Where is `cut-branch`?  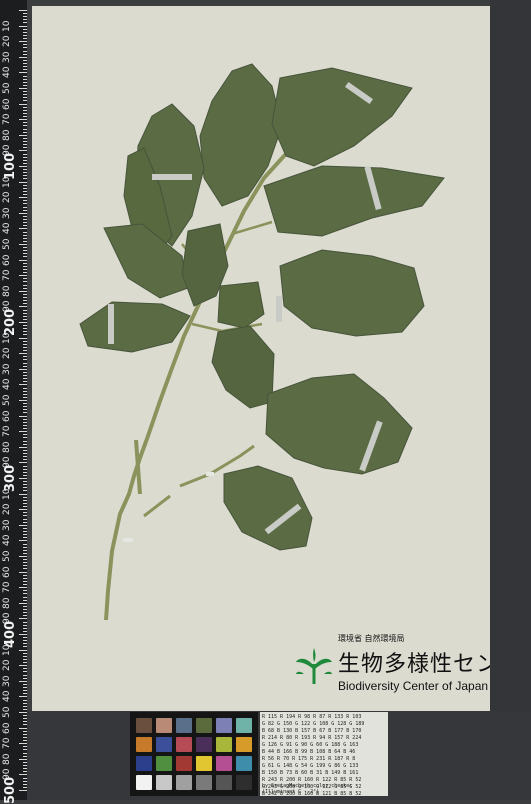 cut-branch is located at coordinates (138, 467).